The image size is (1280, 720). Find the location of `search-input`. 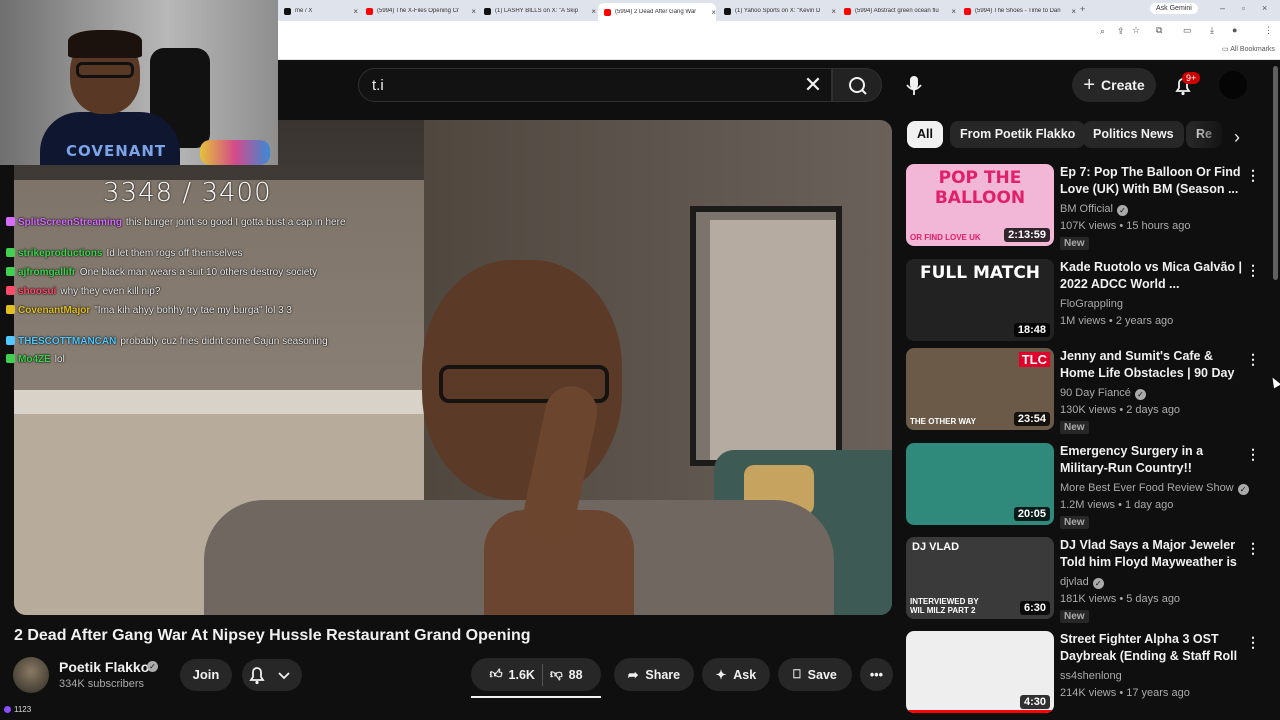

search-input is located at coordinates (595, 85).